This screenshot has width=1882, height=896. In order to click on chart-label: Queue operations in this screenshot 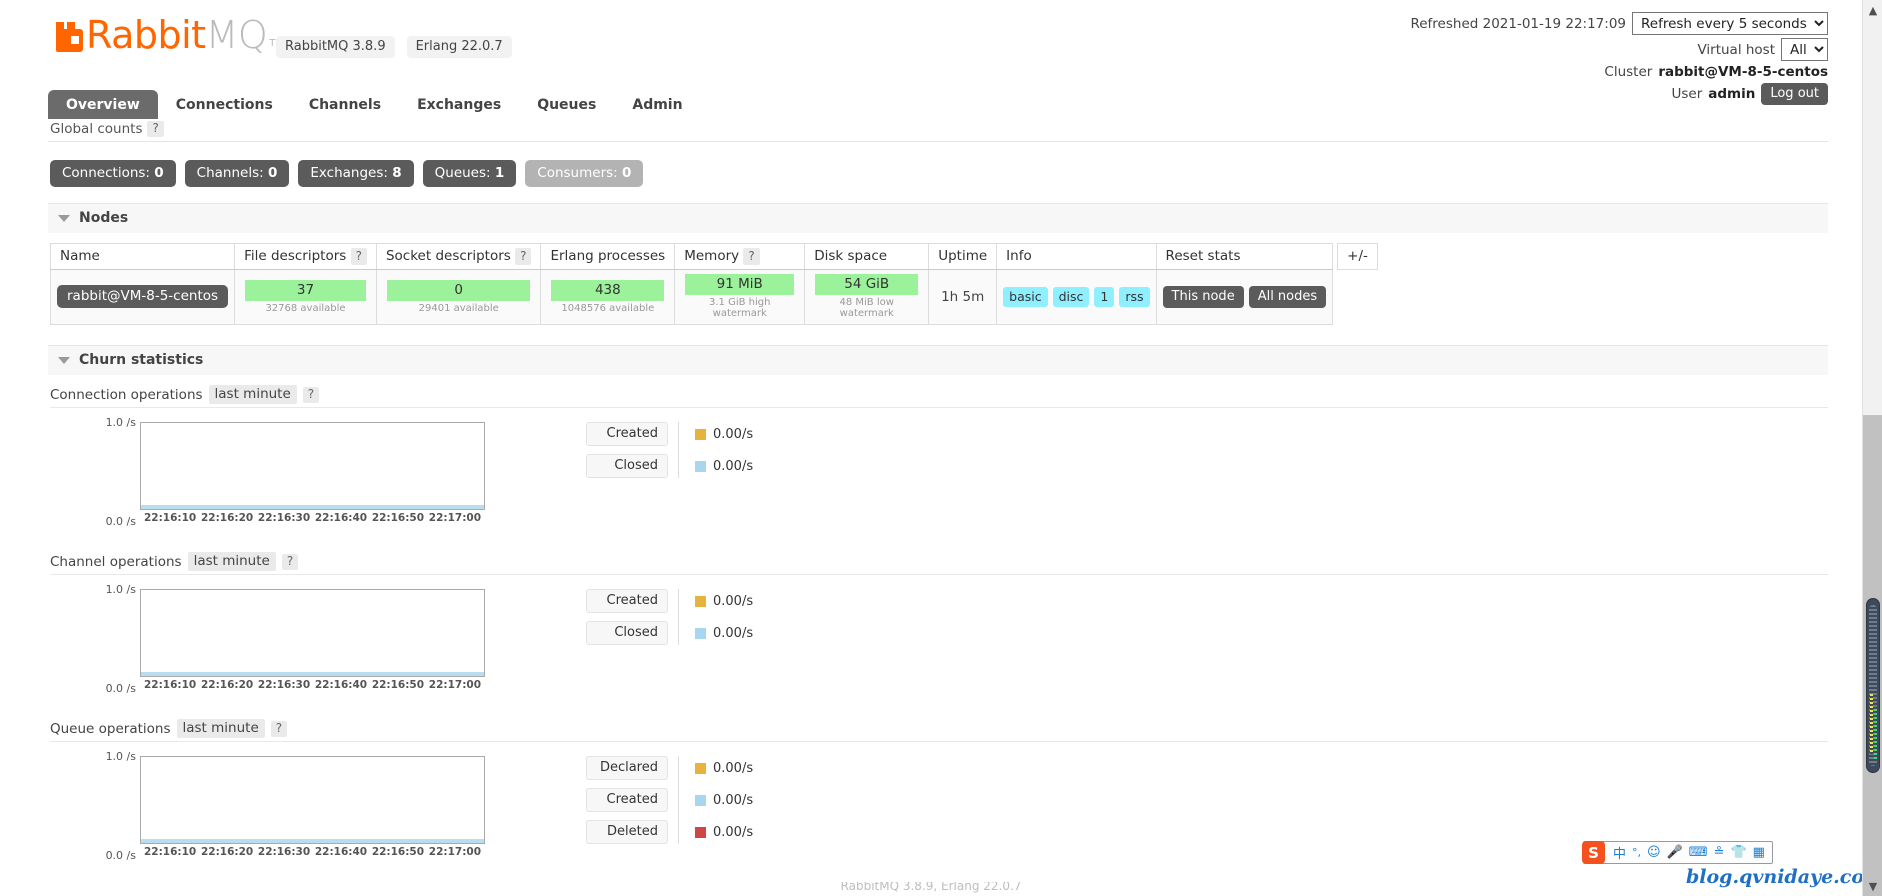, I will do `click(110, 728)`.